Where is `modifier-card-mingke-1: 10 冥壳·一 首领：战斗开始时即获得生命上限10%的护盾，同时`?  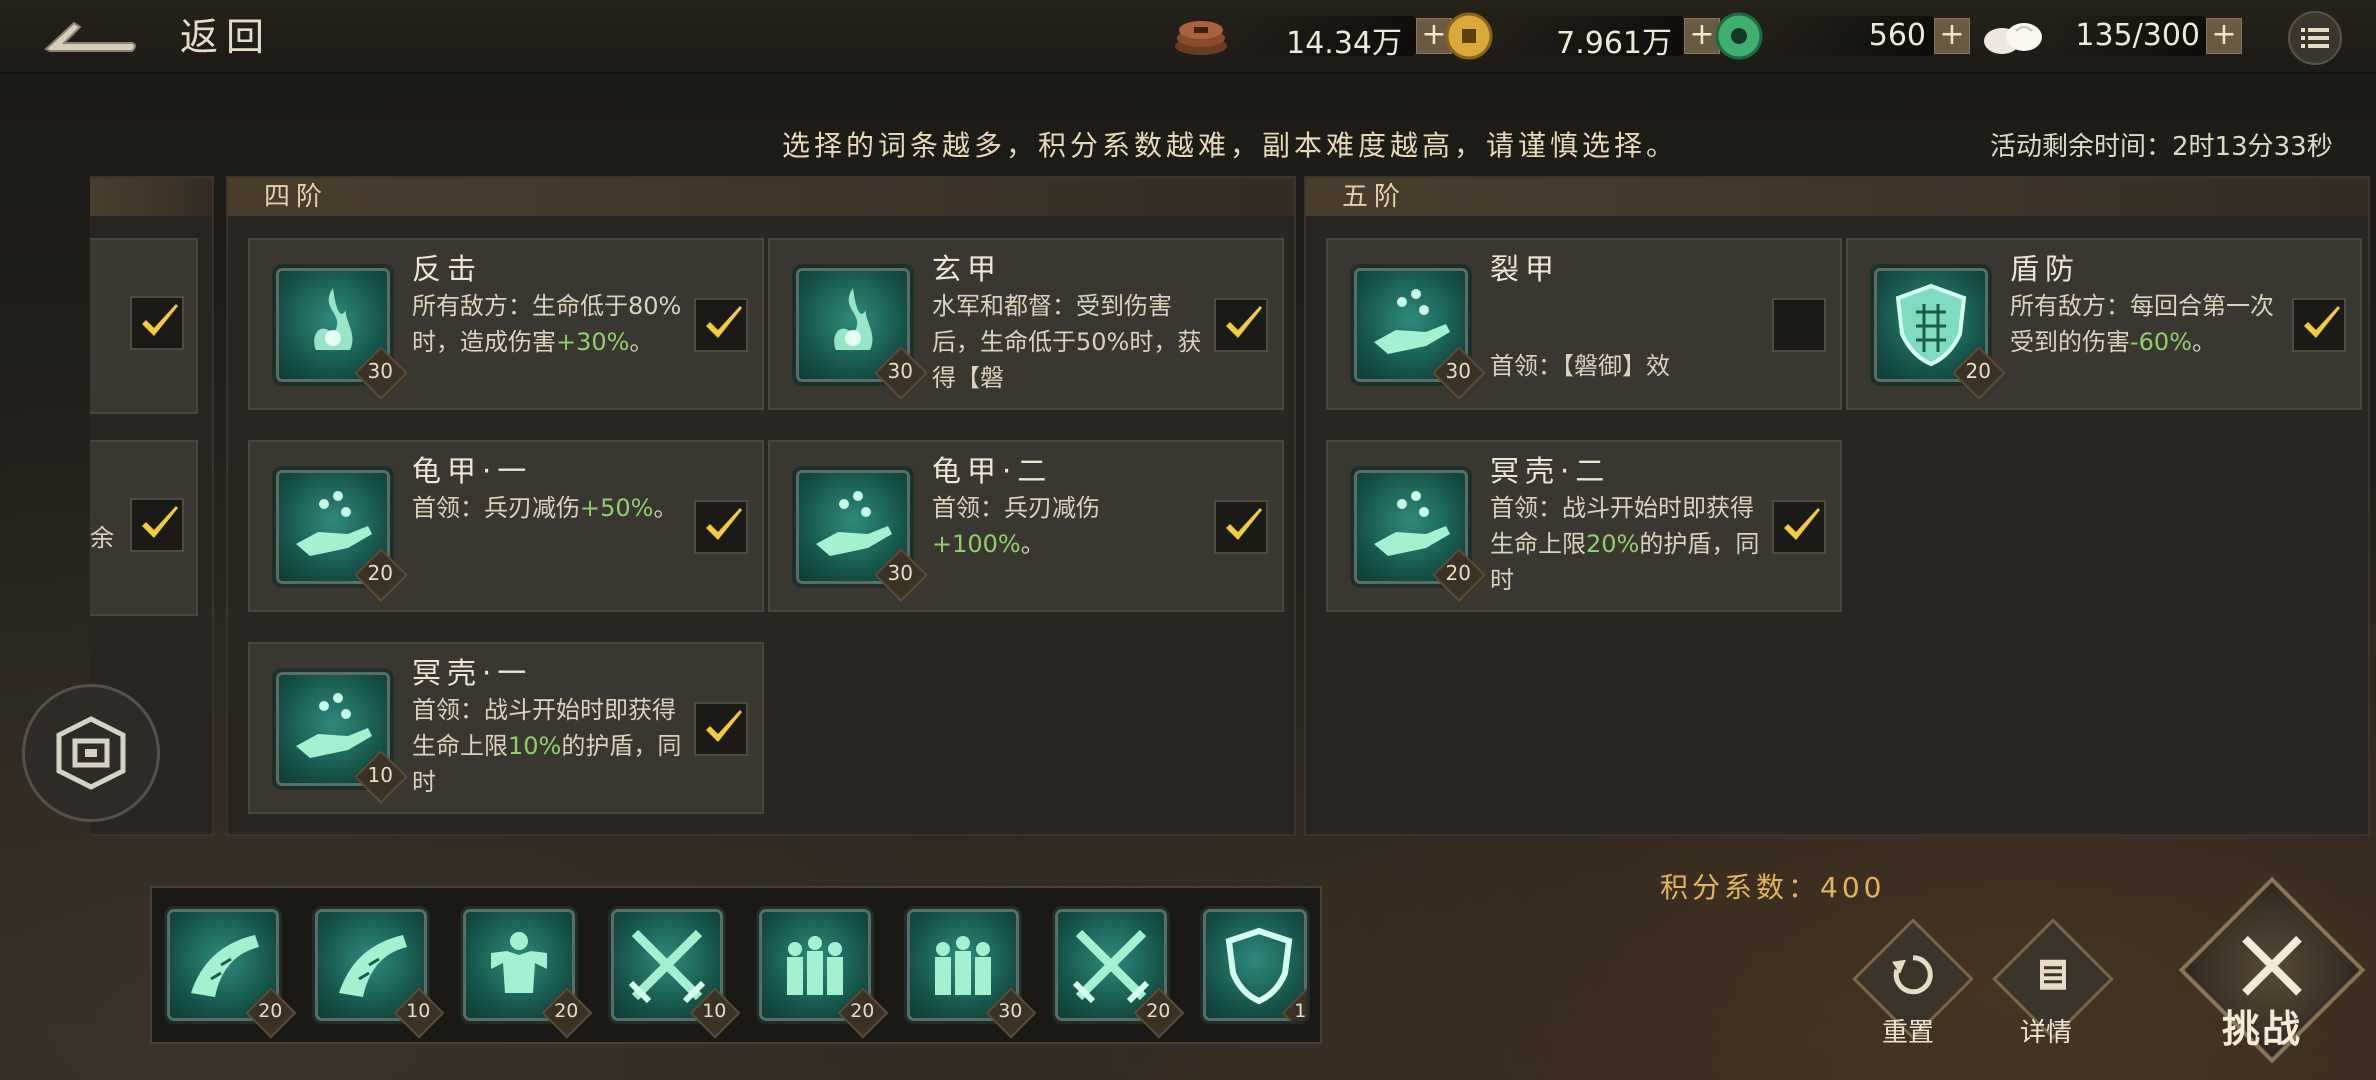
modifier-card-mingke-1: 10 冥壳·一 首领：战斗开始时即获得生命上限10%的护盾，同时 is located at coordinates (506, 728).